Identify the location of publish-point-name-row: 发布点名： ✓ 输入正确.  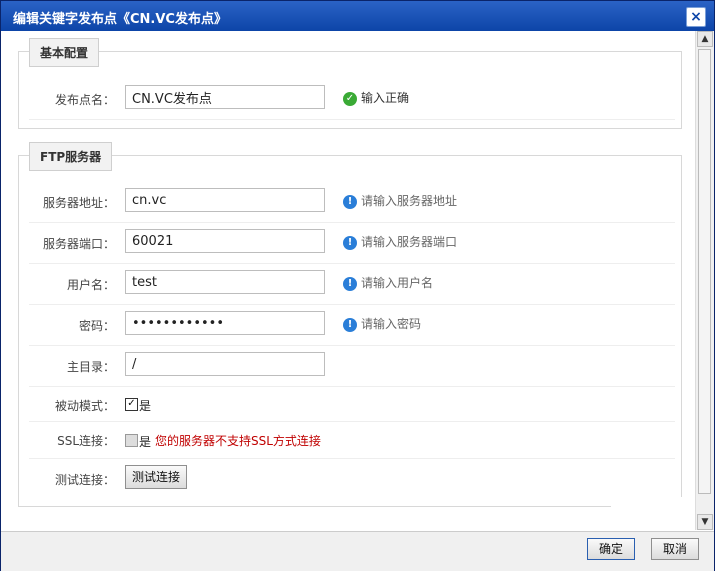
(352, 99).